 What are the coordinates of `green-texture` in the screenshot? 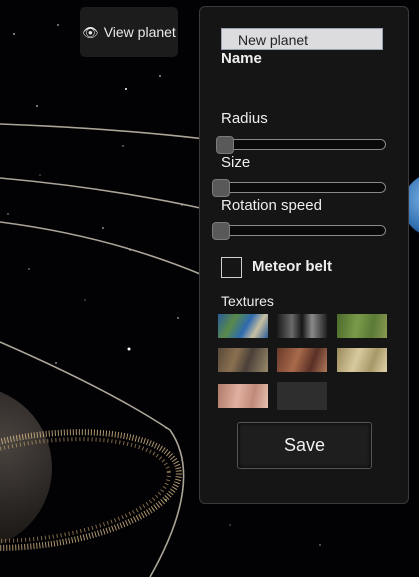 It's located at (362, 326).